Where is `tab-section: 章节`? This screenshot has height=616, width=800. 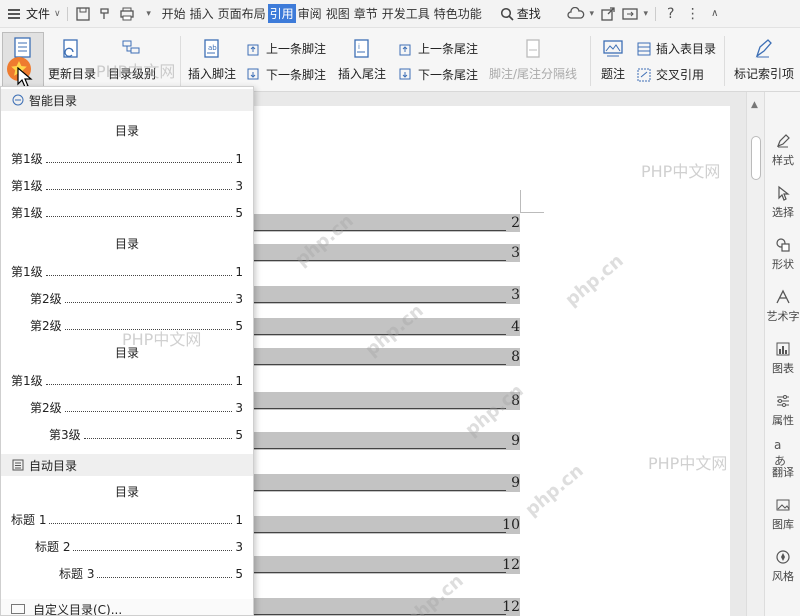
tab-section: 章节 is located at coordinates (366, 13).